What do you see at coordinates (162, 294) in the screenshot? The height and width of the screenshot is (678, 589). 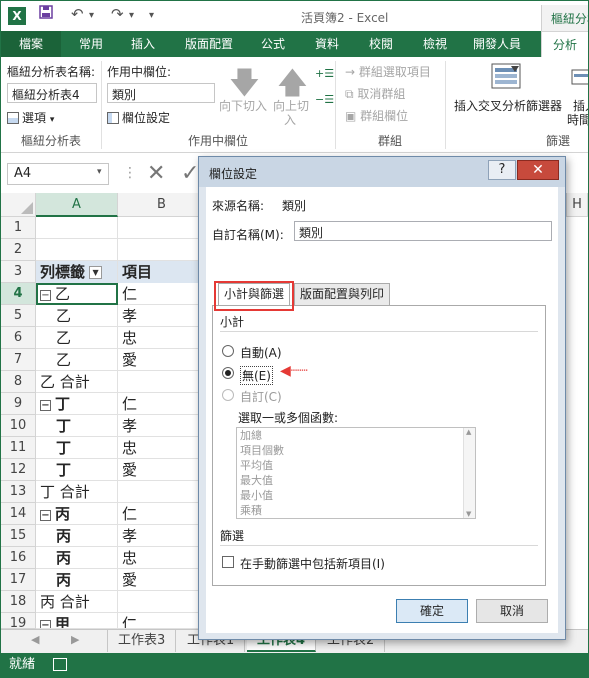 I see `cell-b4: 仁` at bounding box center [162, 294].